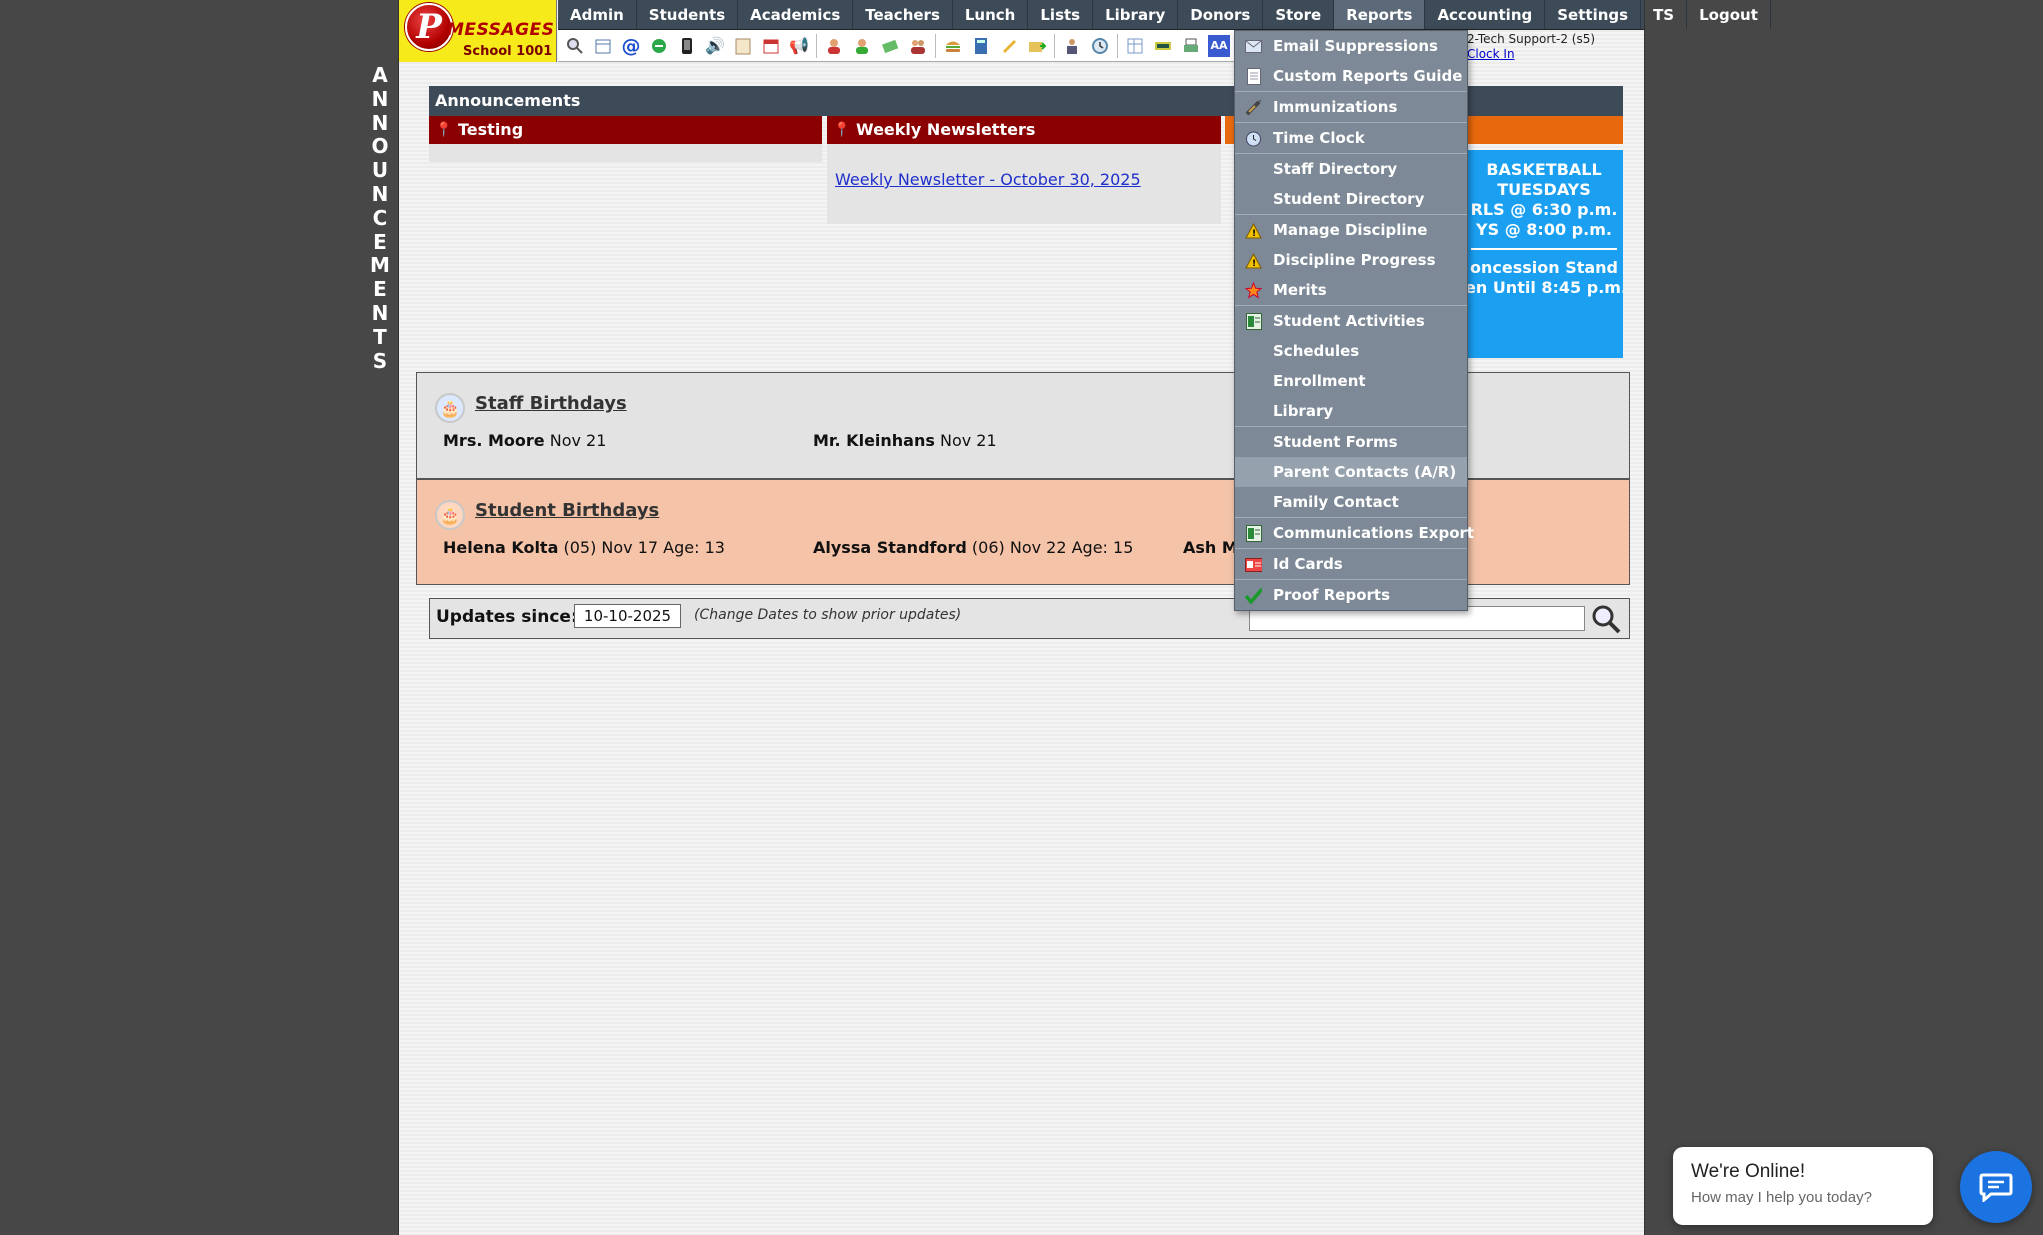 The width and height of the screenshot is (2043, 1235). What do you see at coordinates (1368, 76) in the screenshot?
I see `menu-item-label: Custom Reports Guide` at bounding box center [1368, 76].